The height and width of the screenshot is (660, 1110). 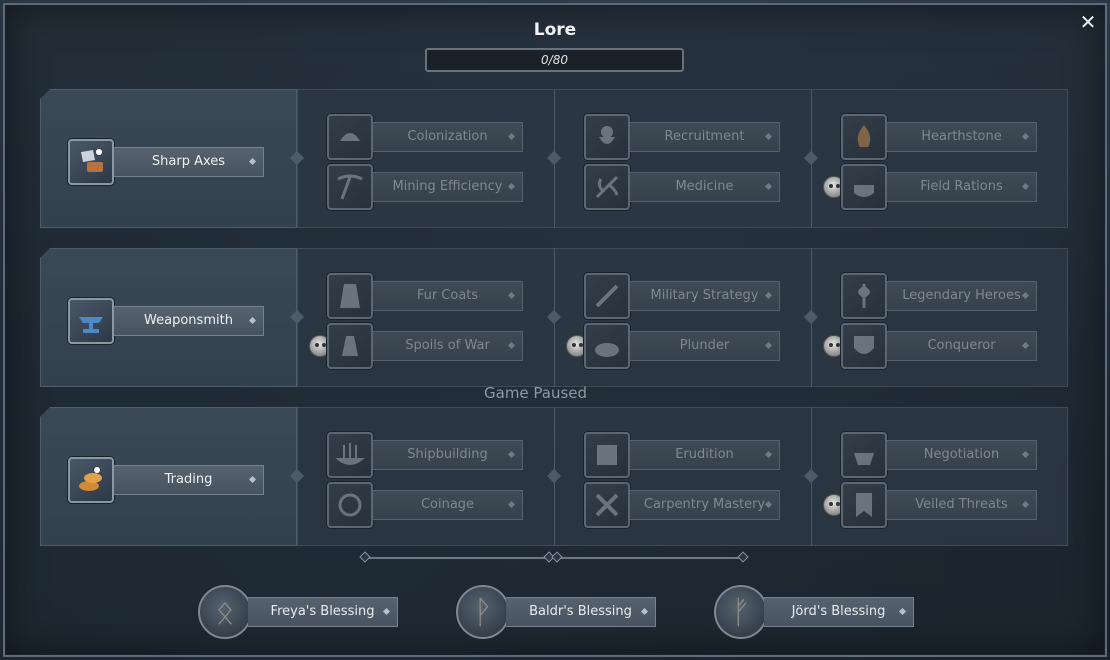 What do you see at coordinates (705, 296) in the screenshot?
I see `lore-skill-label: Military Strategy` at bounding box center [705, 296].